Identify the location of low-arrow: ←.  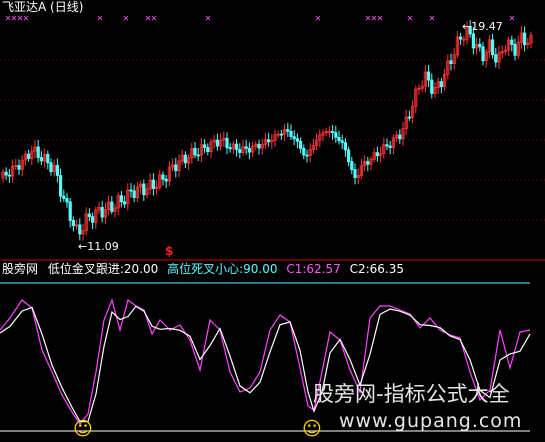
(83, 246).